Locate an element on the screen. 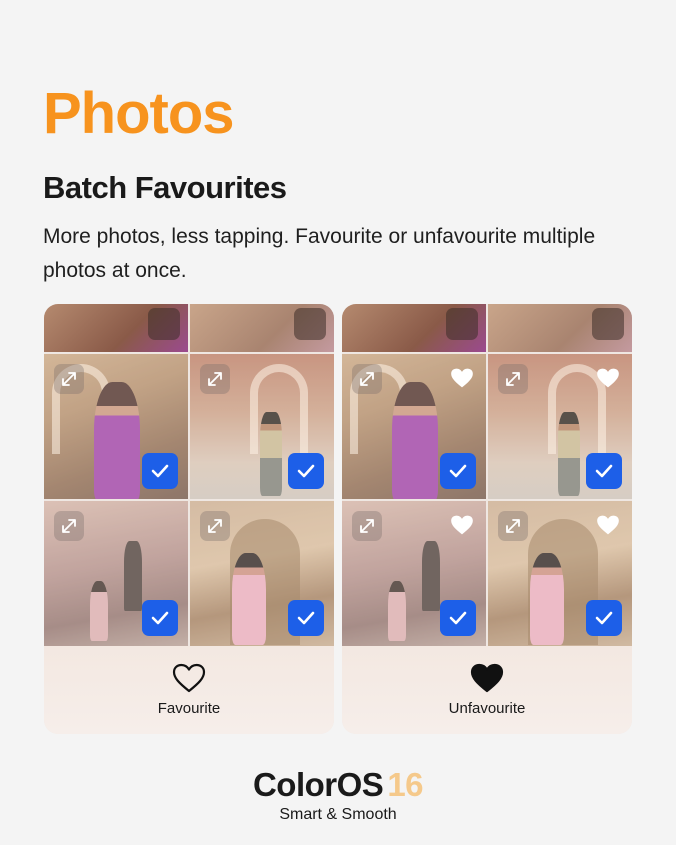 The height and width of the screenshot is (845, 676). unfavourite-button: Unfavourite is located at coordinates (487, 690).